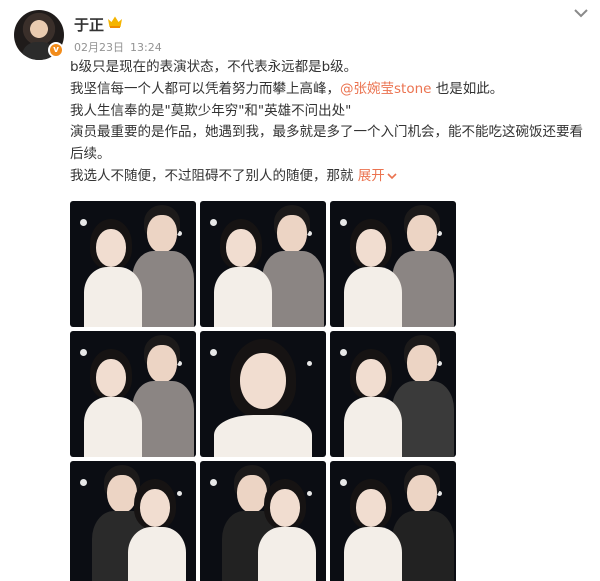 The image size is (600, 581). Describe the element at coordinates (392, 176) in the screenshot. I see `expand-chevron-icon` at that location.